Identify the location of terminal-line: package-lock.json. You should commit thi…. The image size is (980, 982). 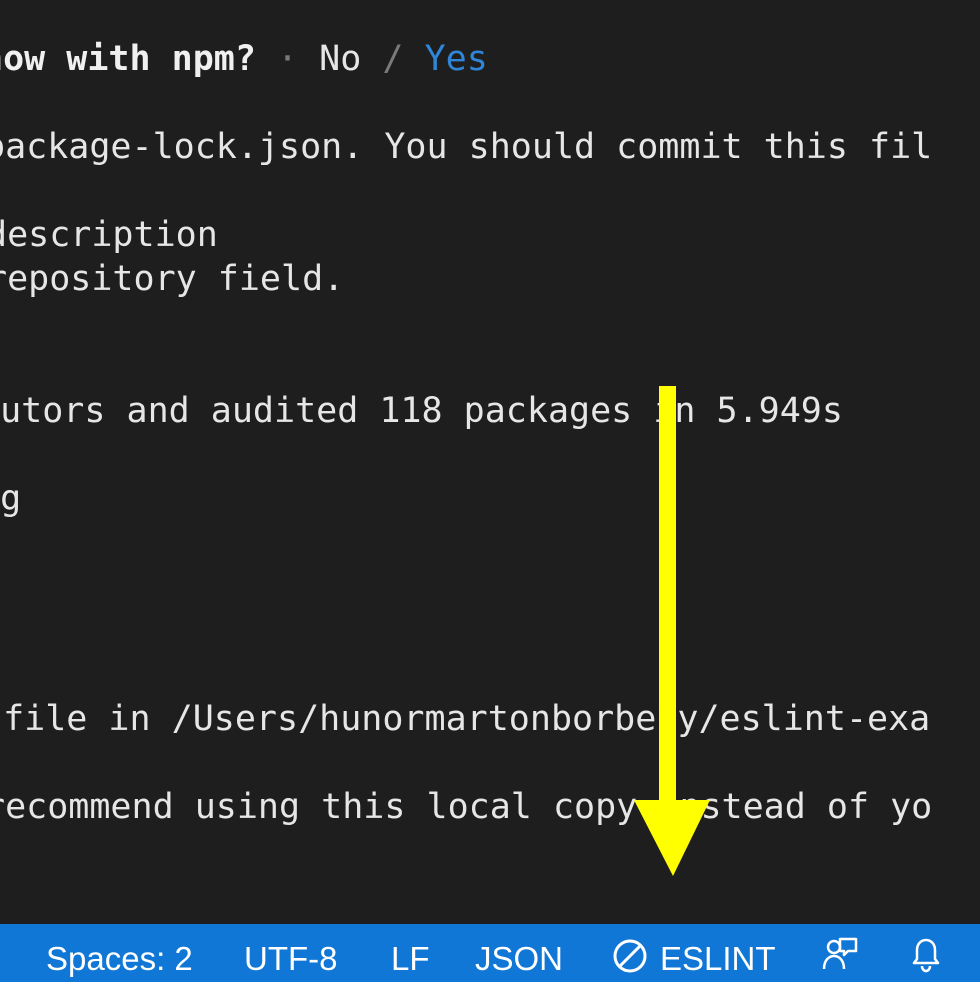
(466, 147).